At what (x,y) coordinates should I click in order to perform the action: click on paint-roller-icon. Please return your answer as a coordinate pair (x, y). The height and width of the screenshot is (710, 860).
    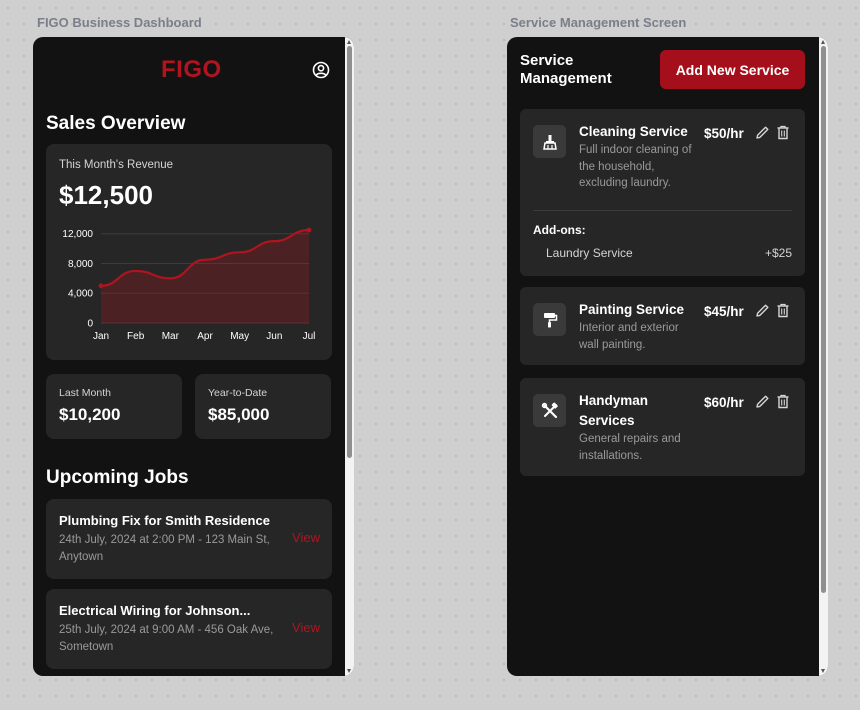
    Looking at the image, I should click on (550, 319).